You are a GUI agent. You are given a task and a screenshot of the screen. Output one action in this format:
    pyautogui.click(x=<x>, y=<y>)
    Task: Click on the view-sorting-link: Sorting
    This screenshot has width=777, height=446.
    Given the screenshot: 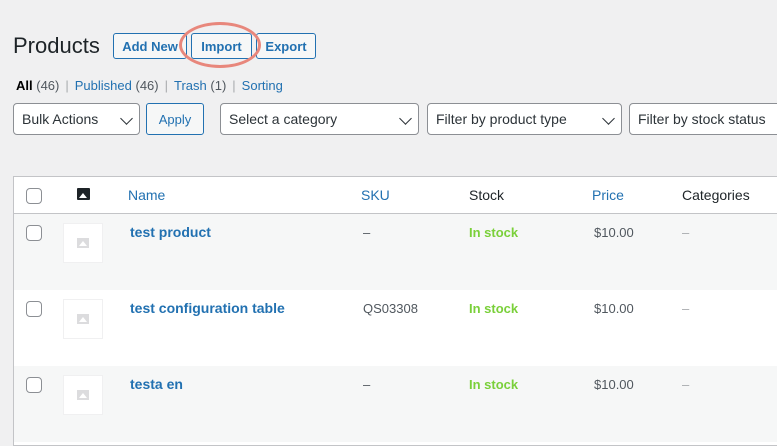 What is the action you would take?
    pyautogui.click(x=262, y=85)
    